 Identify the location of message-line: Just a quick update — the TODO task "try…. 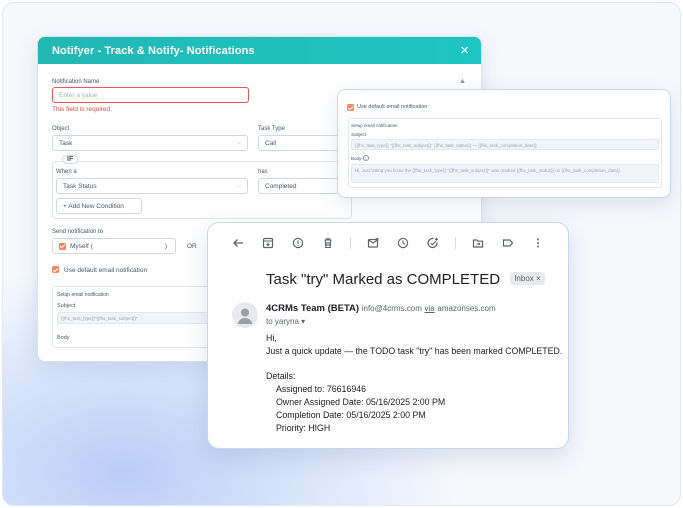
(414, 351).